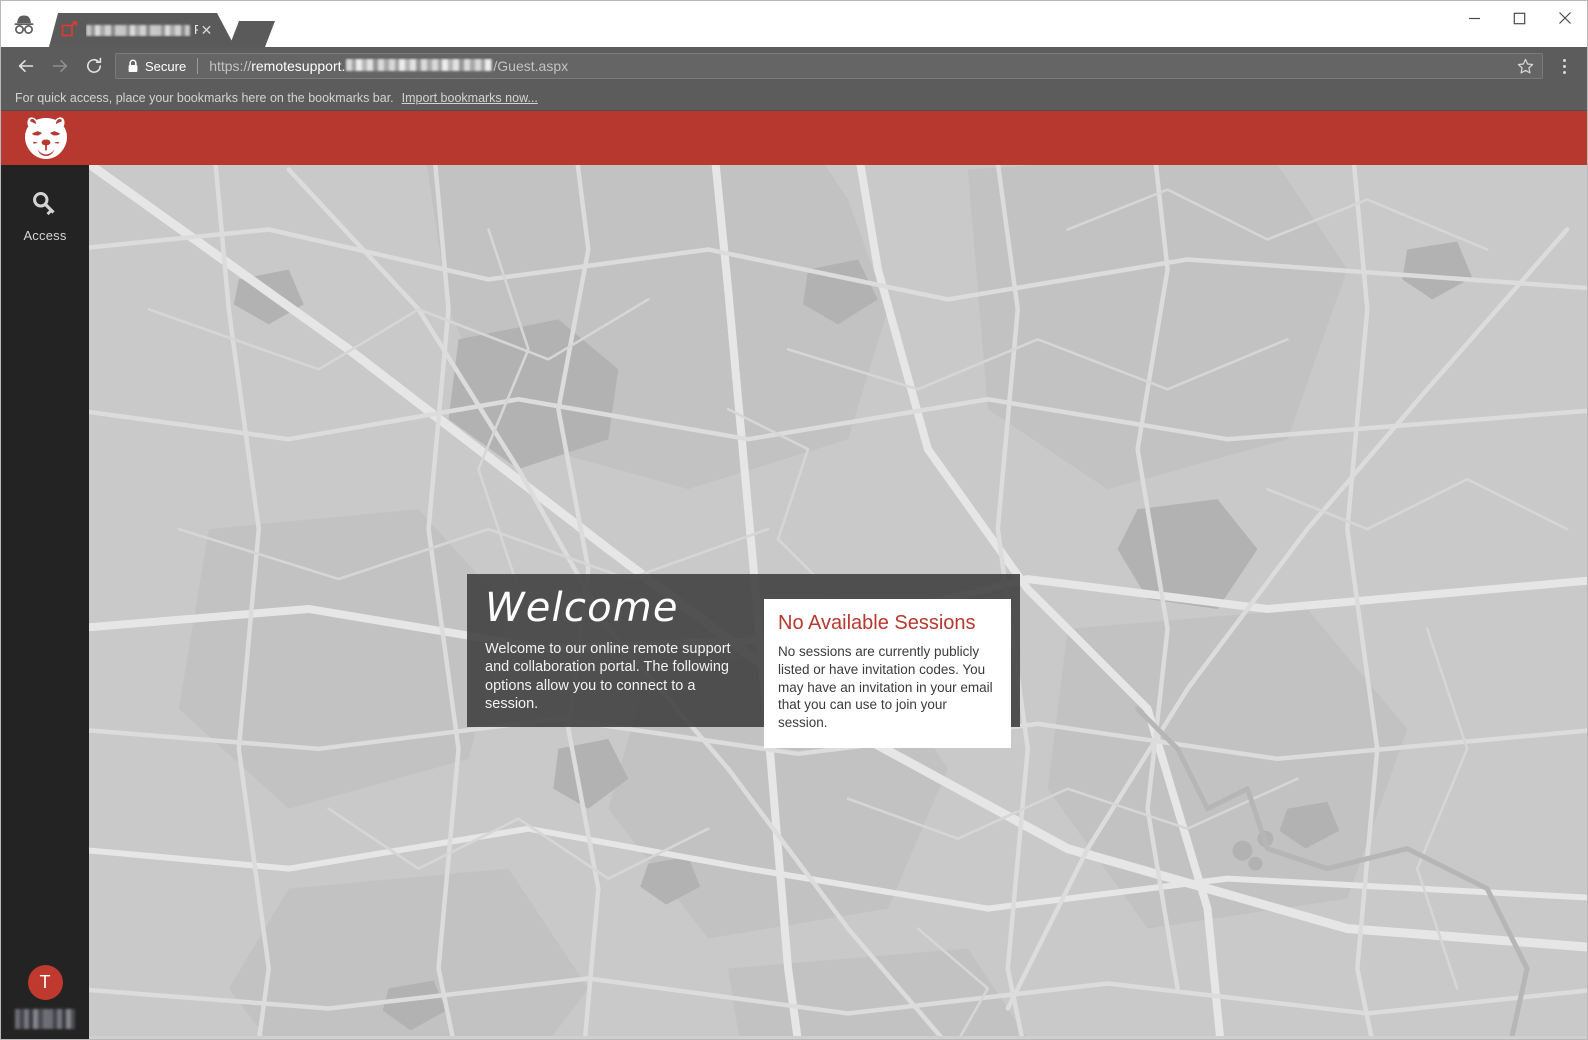 This screenshot has width=1588, height=1040. What do you see at coordinates (794, 138) in the screenshot?
I see `brand-header-bar` at bounding box center [794, 138].